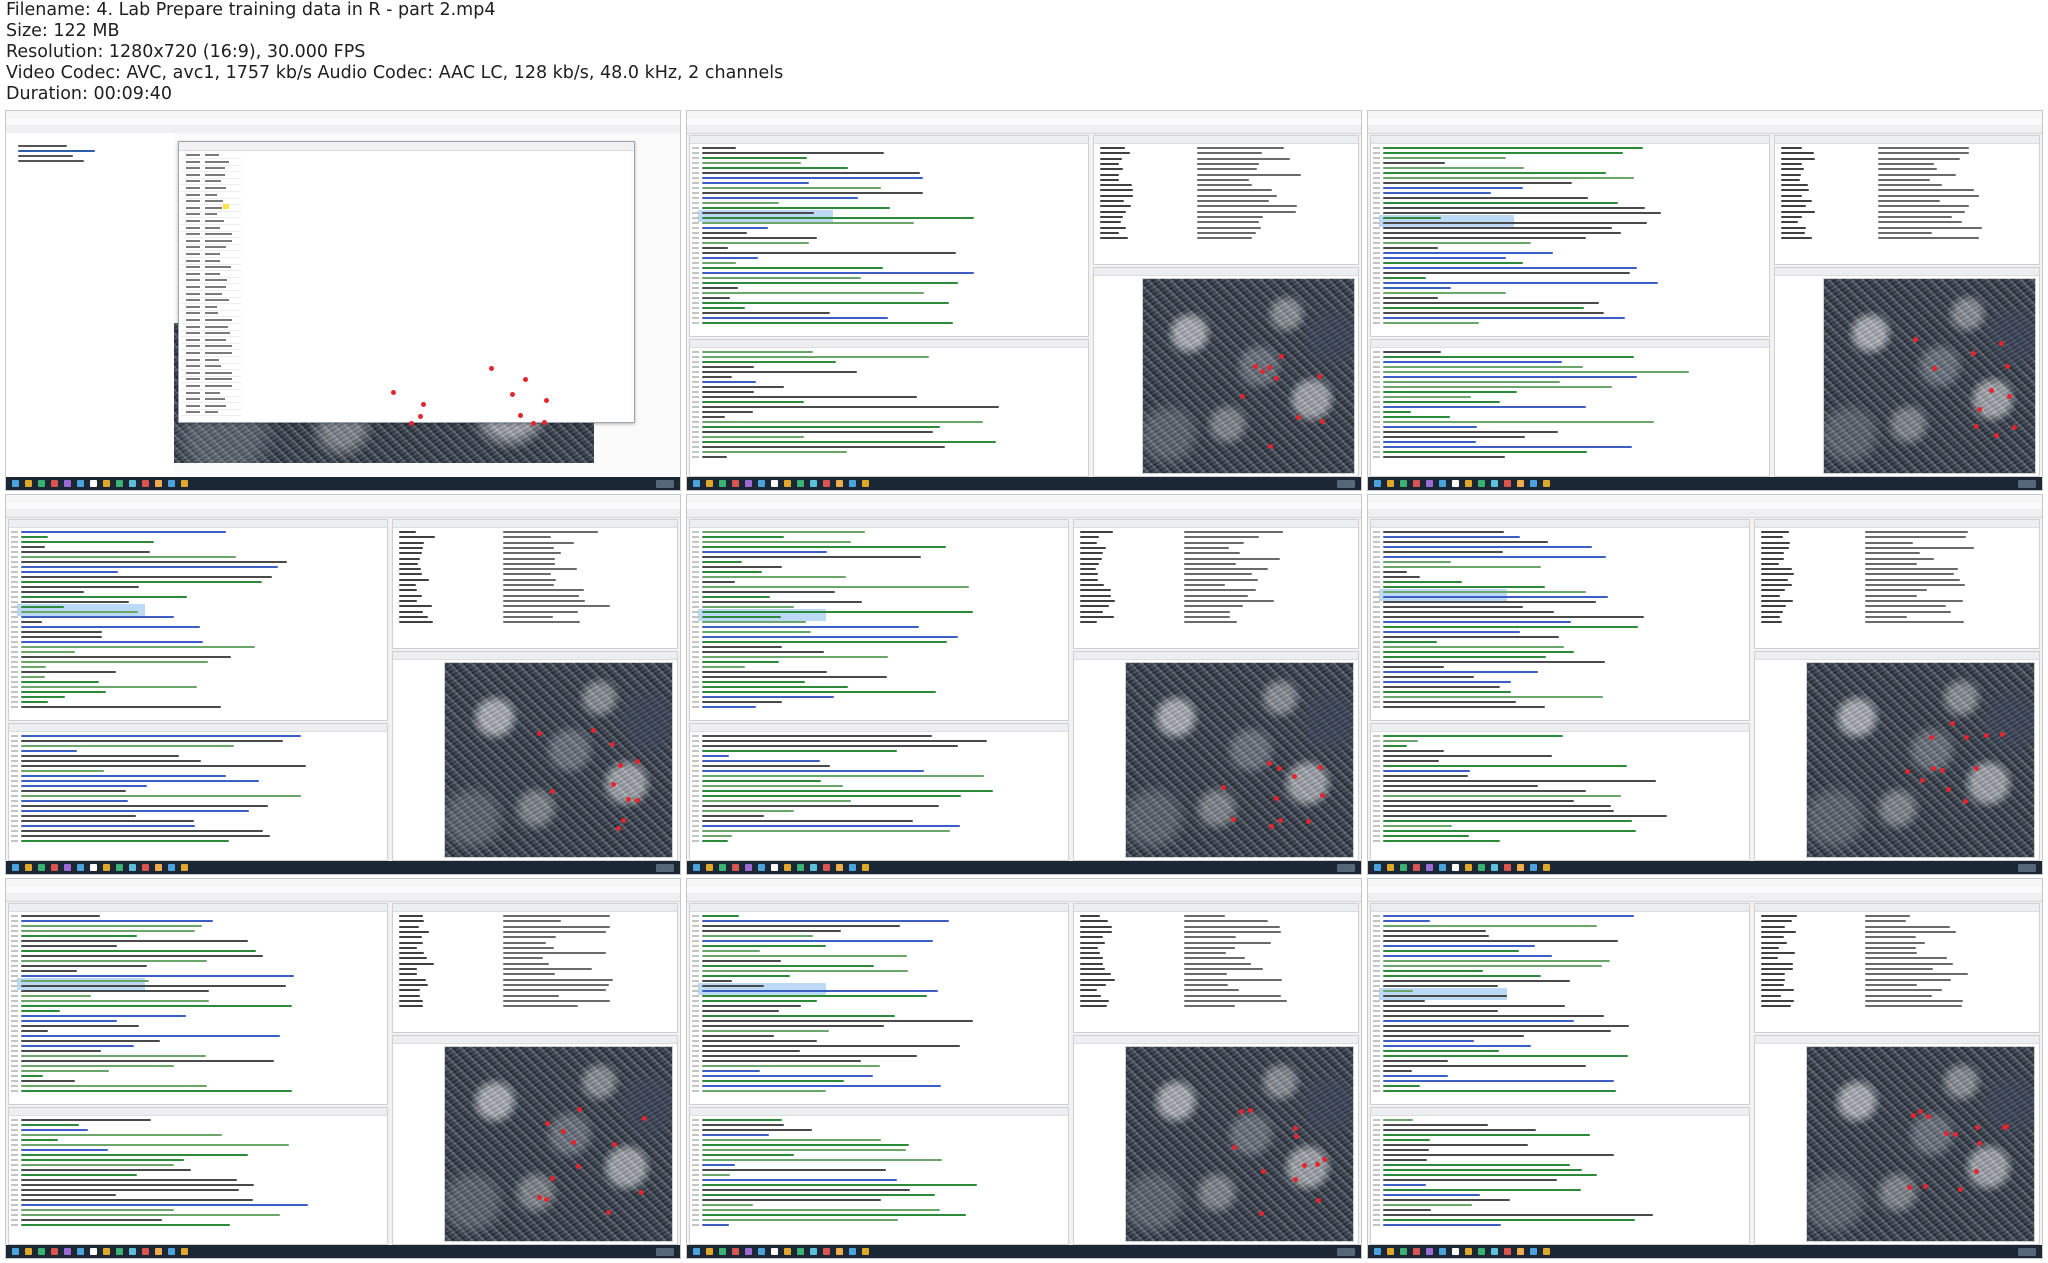  Describe the element at coordinates (211, 413) in the screenshot. I see `table-row` at that location.